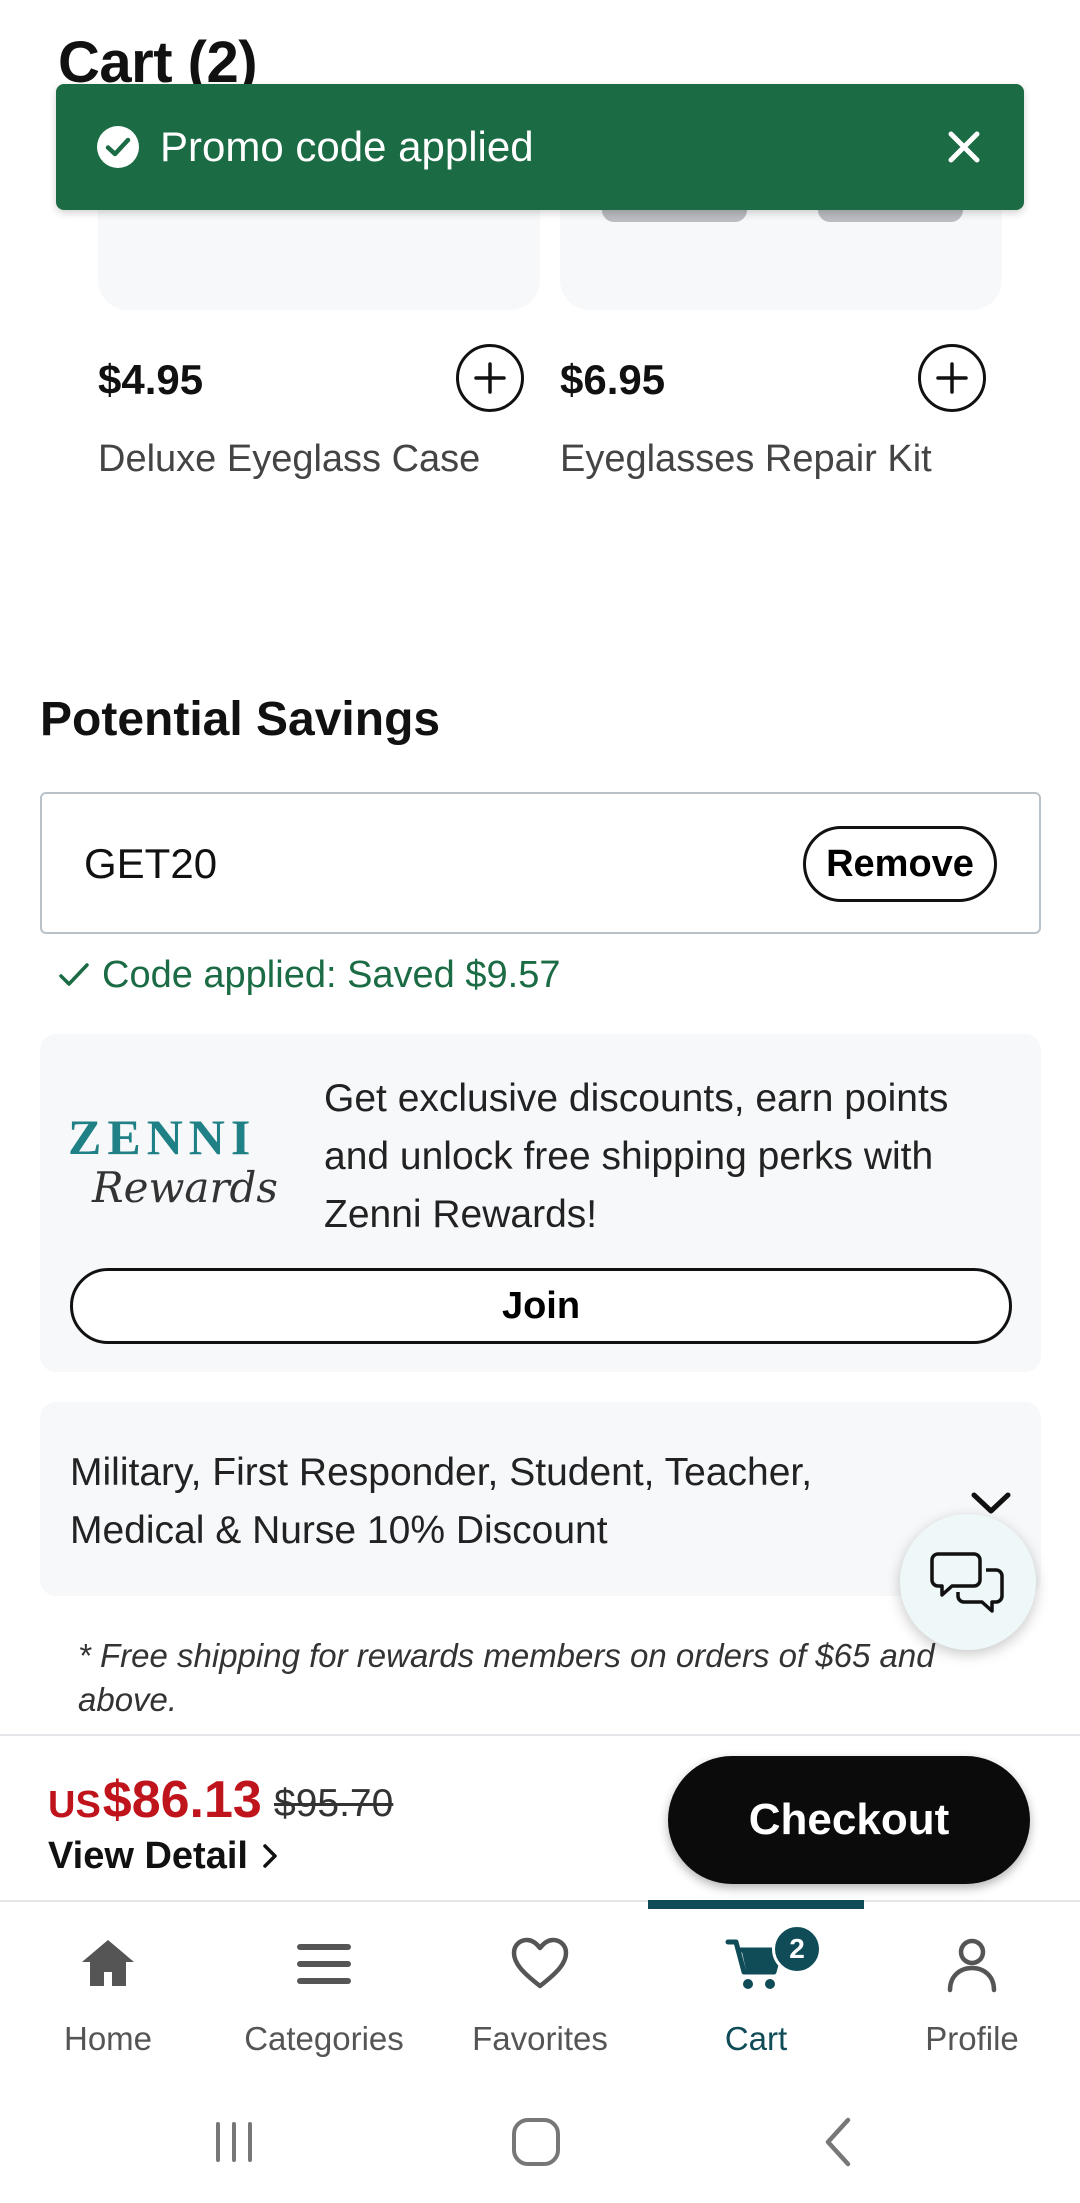 The height and width of the screenshot is (2203, 1080). I want to click on addon-name: Deluxe Eyeglass Case, so click(289, 459).